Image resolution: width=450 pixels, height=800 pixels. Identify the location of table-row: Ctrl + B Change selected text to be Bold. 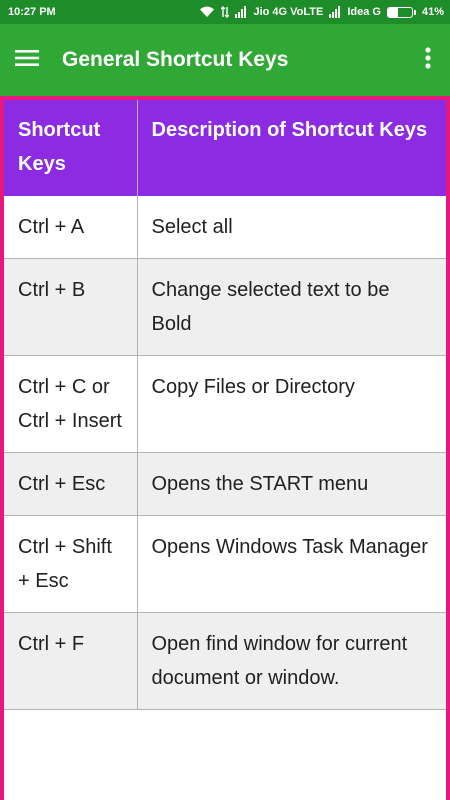
(225, 307).